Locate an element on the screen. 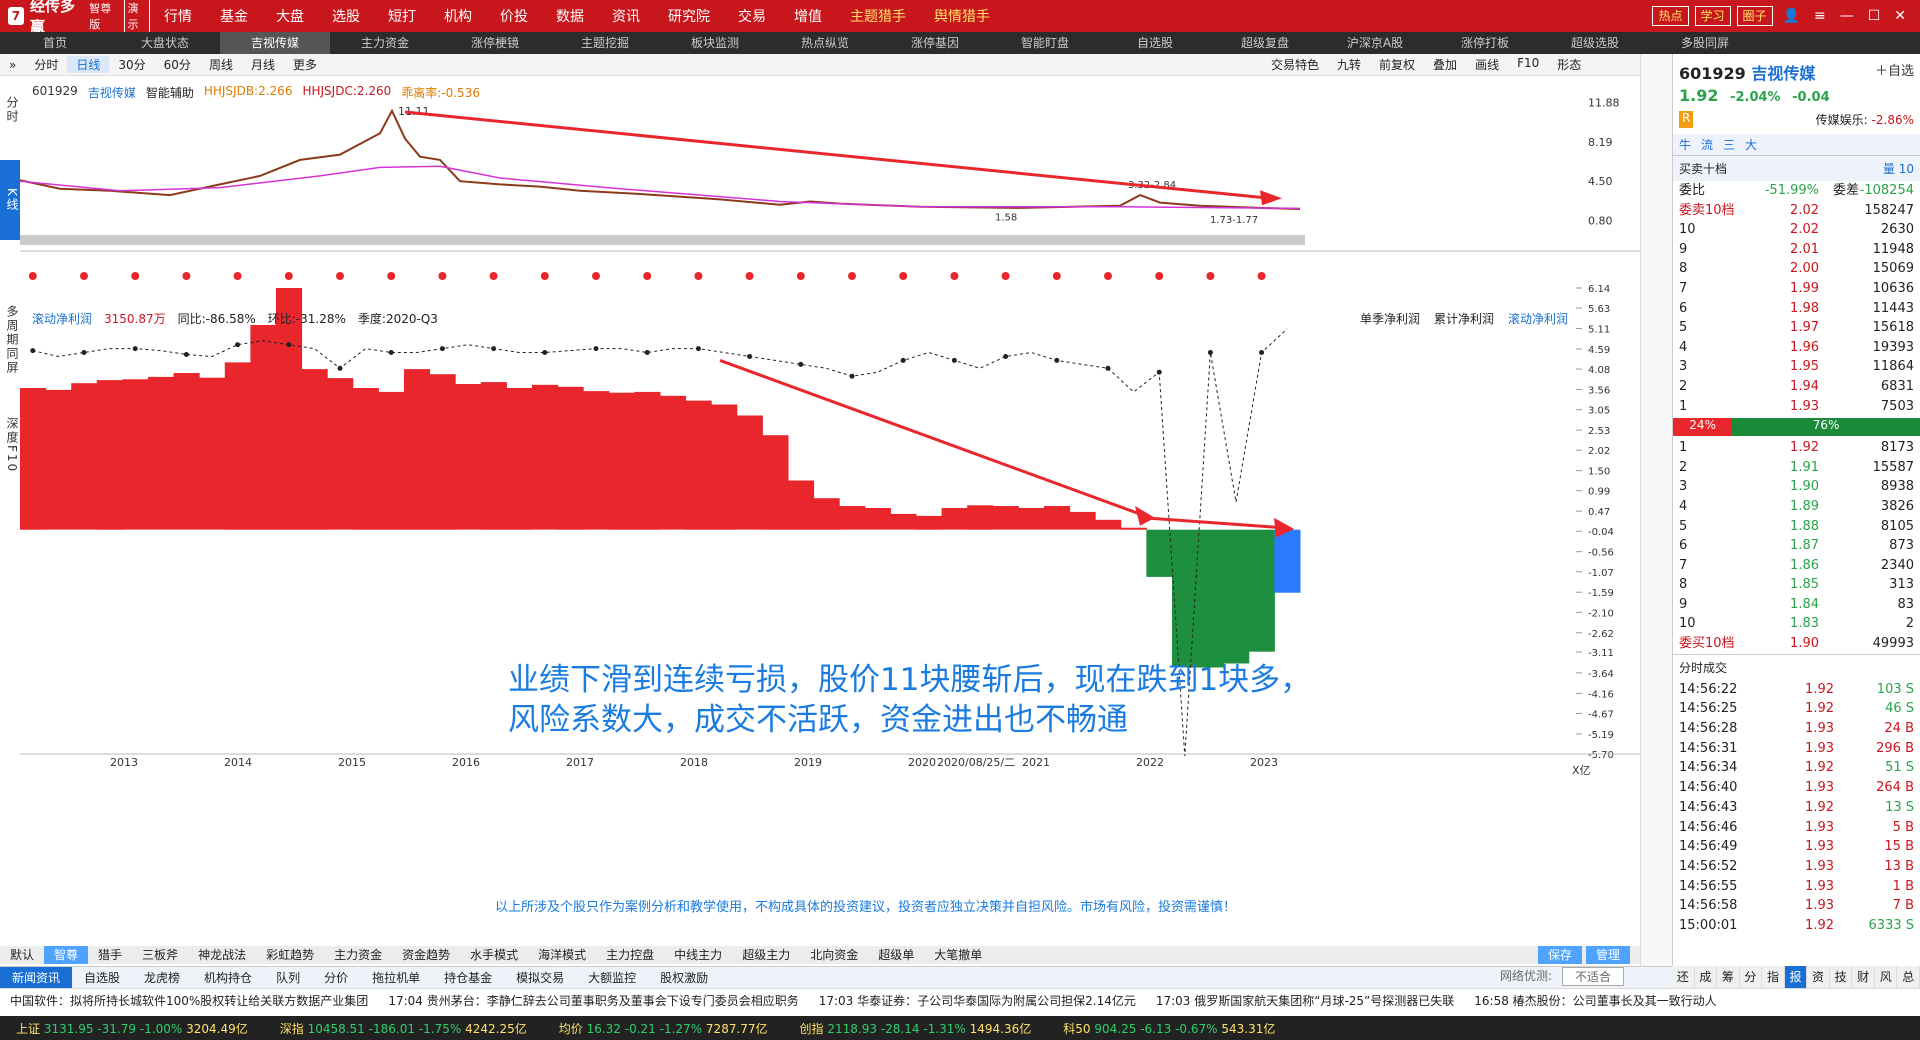 This screenshot has height=1040, width=1920. tab-cumulative: 累计净利润 is located at coordinates (1464, 318).